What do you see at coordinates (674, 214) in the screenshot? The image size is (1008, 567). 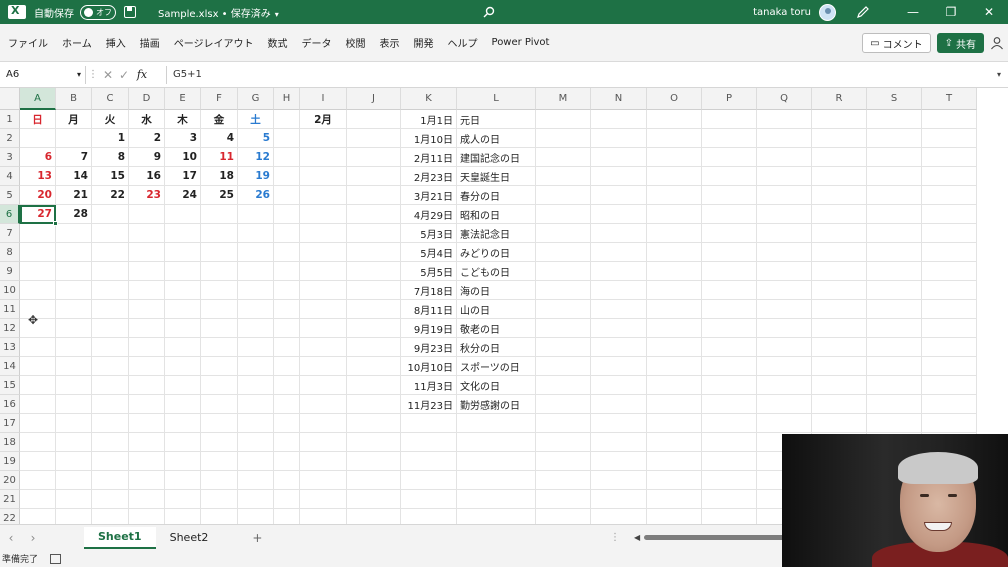 I see `cell-O6` at bounding box center [674, 214].